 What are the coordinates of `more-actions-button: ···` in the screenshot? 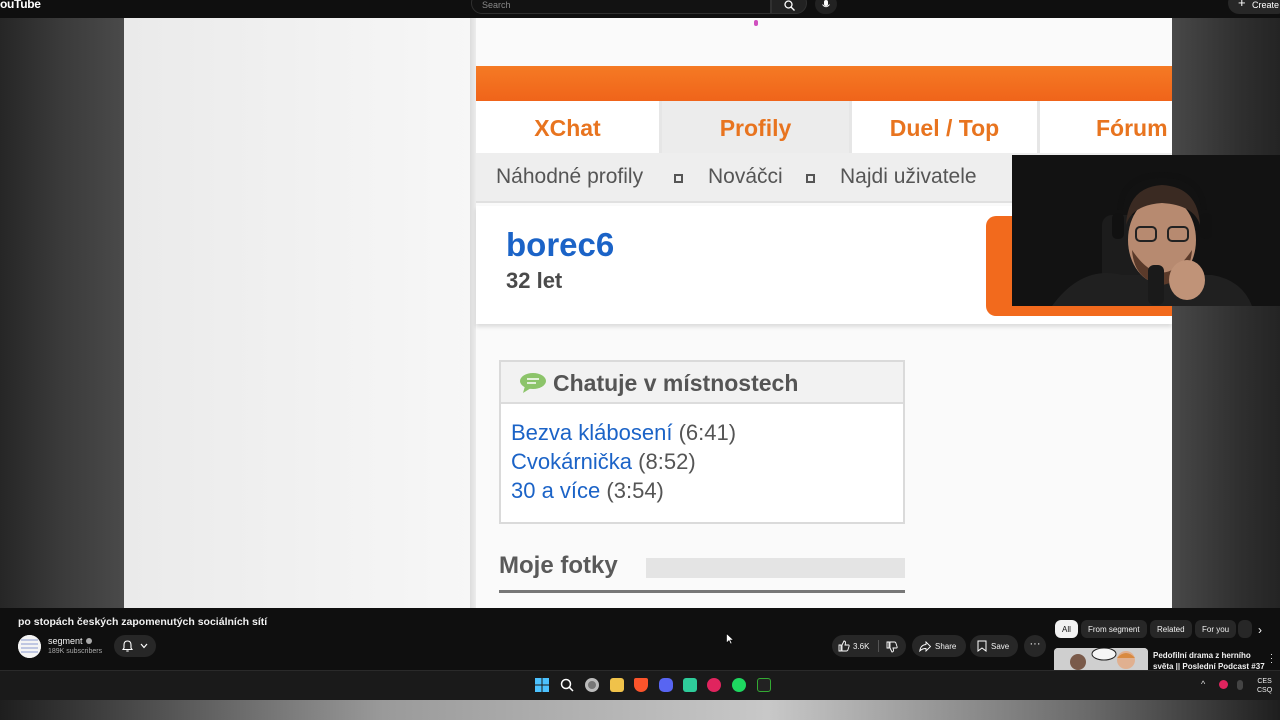 It's located at (1035, 646).